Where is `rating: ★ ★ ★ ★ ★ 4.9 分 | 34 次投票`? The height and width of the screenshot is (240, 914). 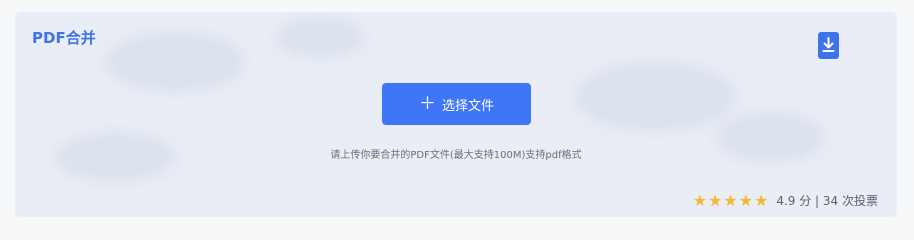 rating: ★ ★ ★ ★ ★ 4.9 分 | 34 次投票 is located at coordinates (785, 200).